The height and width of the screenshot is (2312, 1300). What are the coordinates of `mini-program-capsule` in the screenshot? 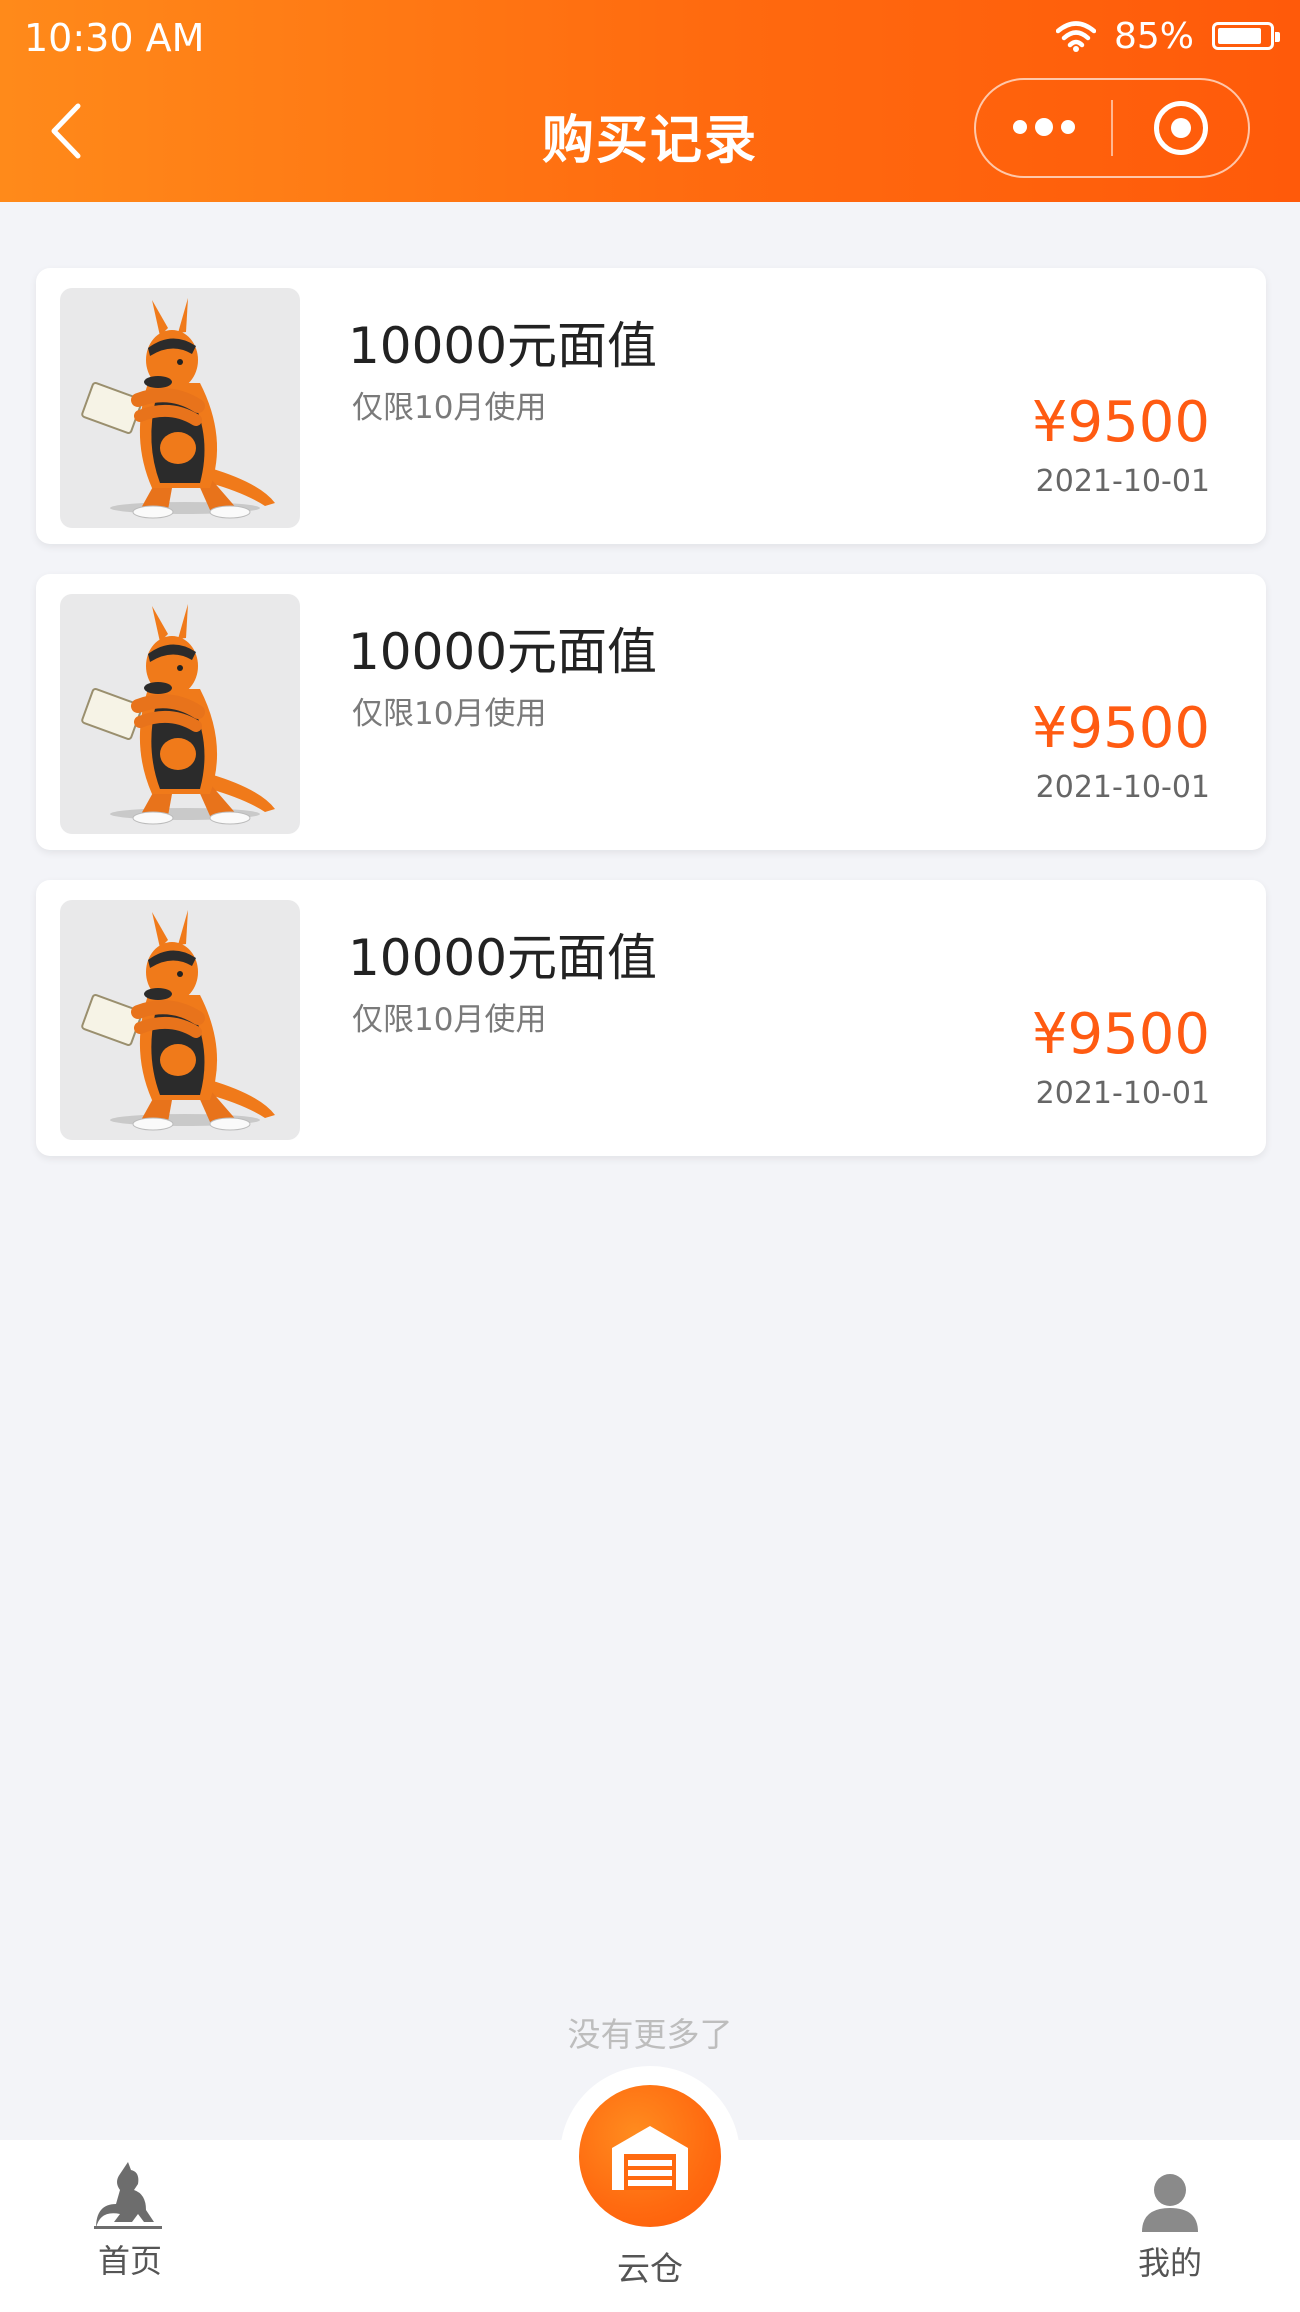 It's located at (1112, 128).